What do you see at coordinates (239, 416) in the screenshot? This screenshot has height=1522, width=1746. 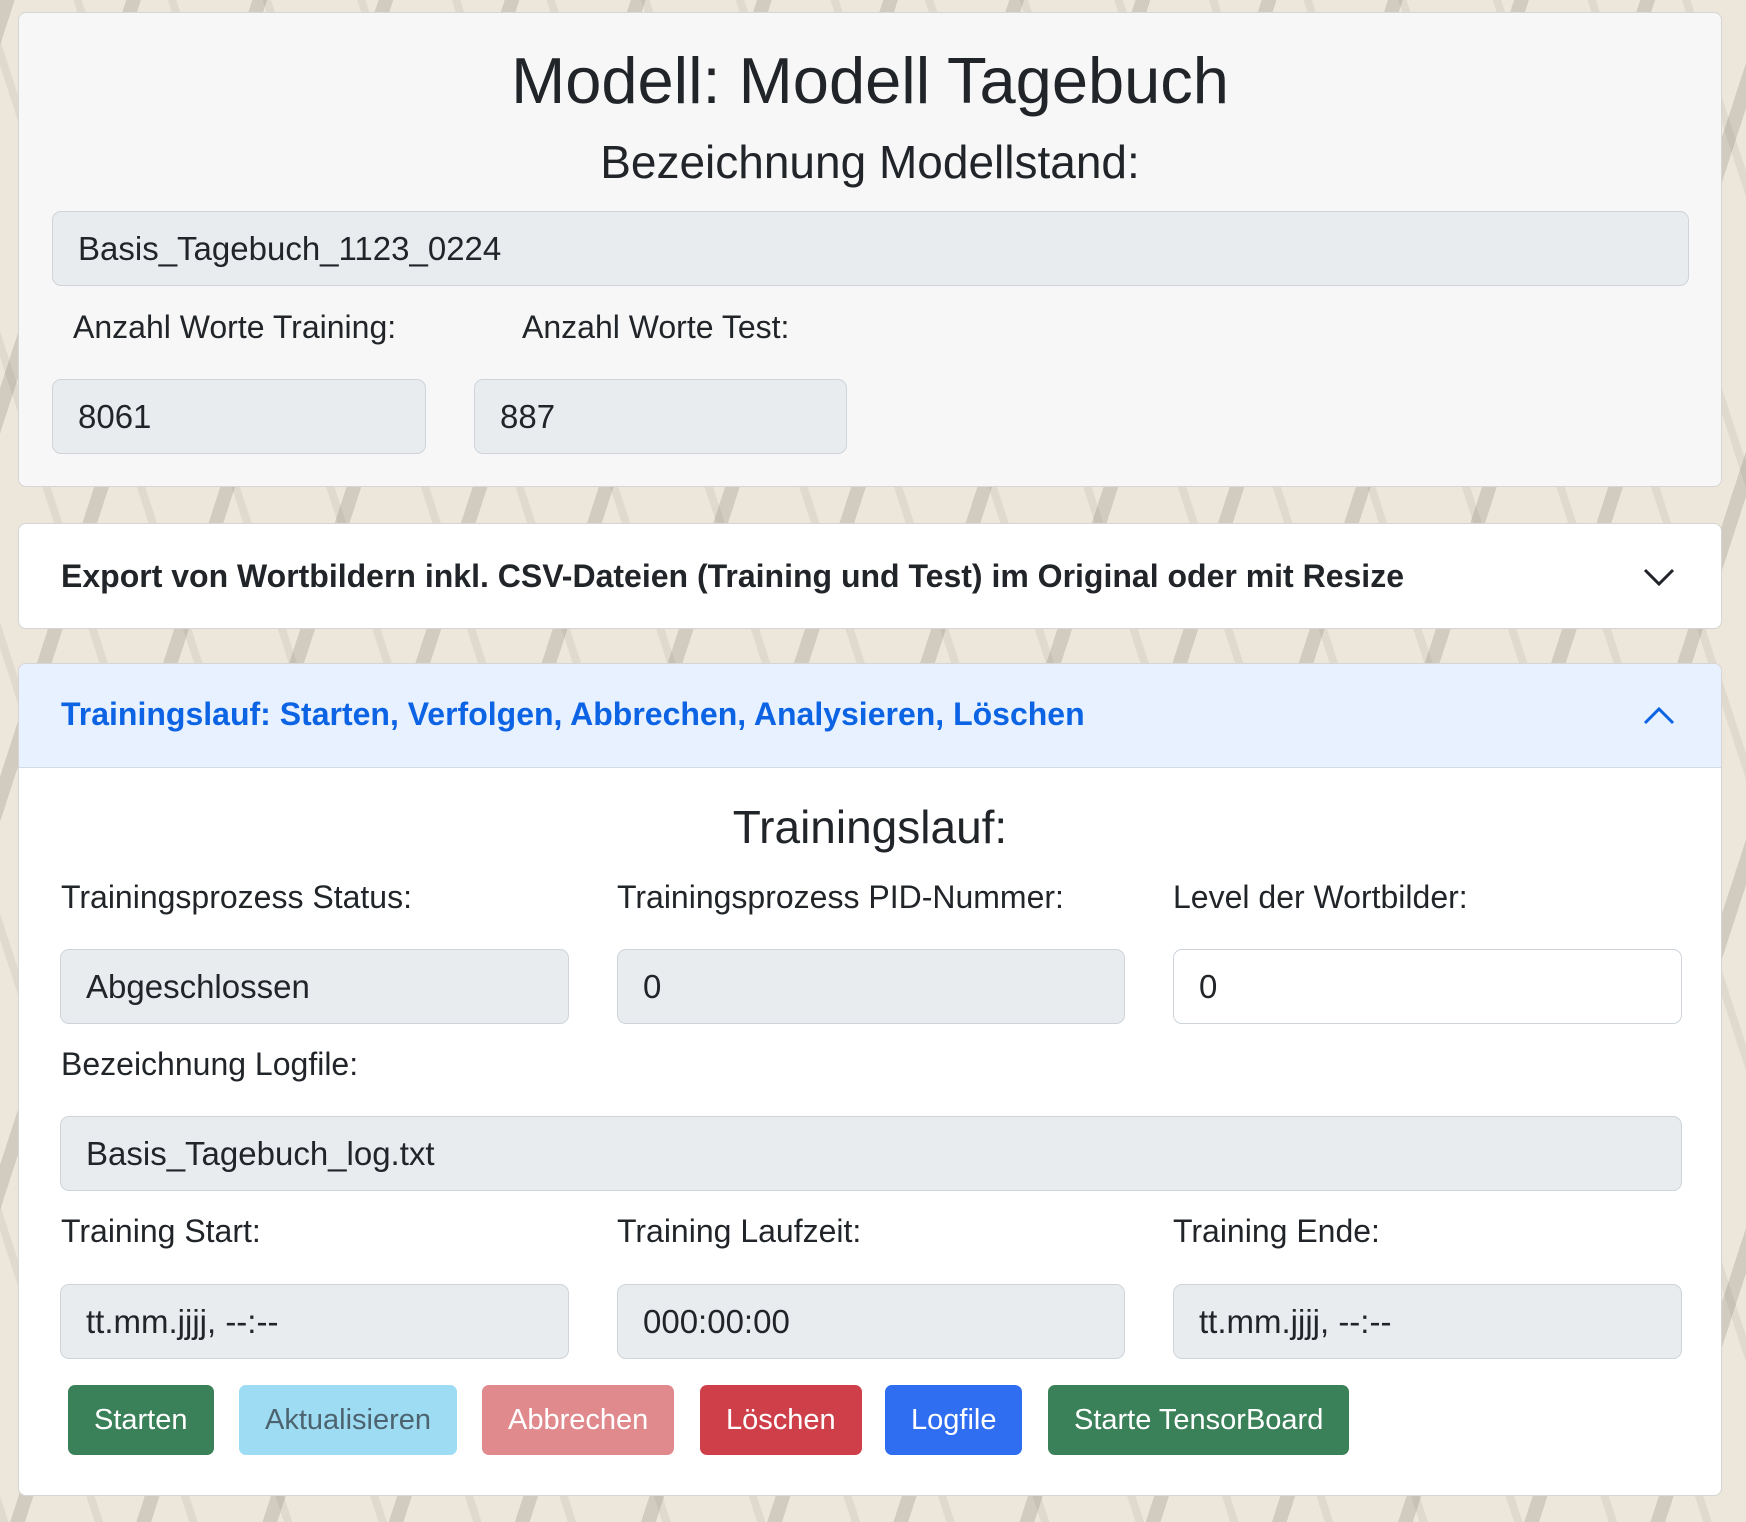 I see `words-training-field: 8061` at bounding box center [239, 416].